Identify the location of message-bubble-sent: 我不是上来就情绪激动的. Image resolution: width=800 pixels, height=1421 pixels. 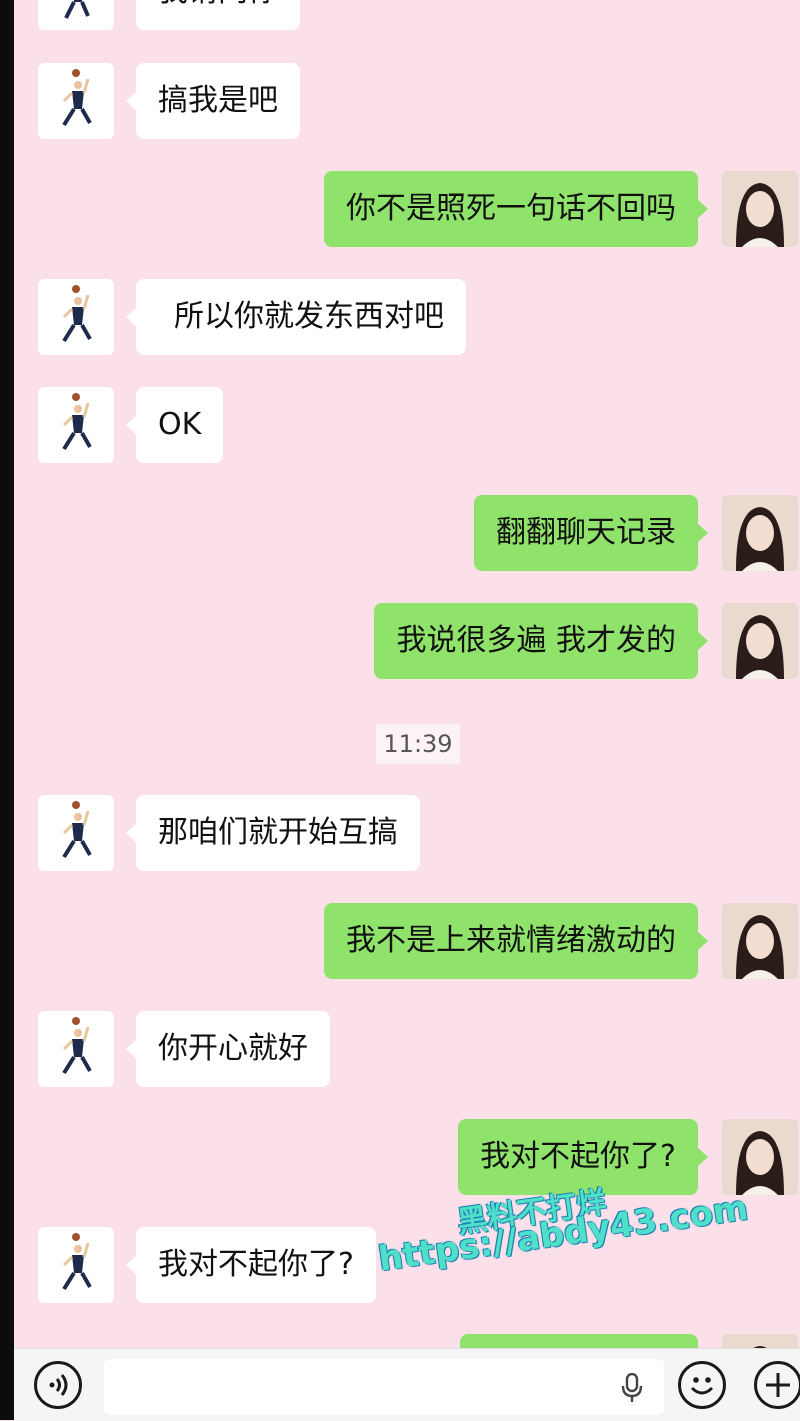
(516, 941).